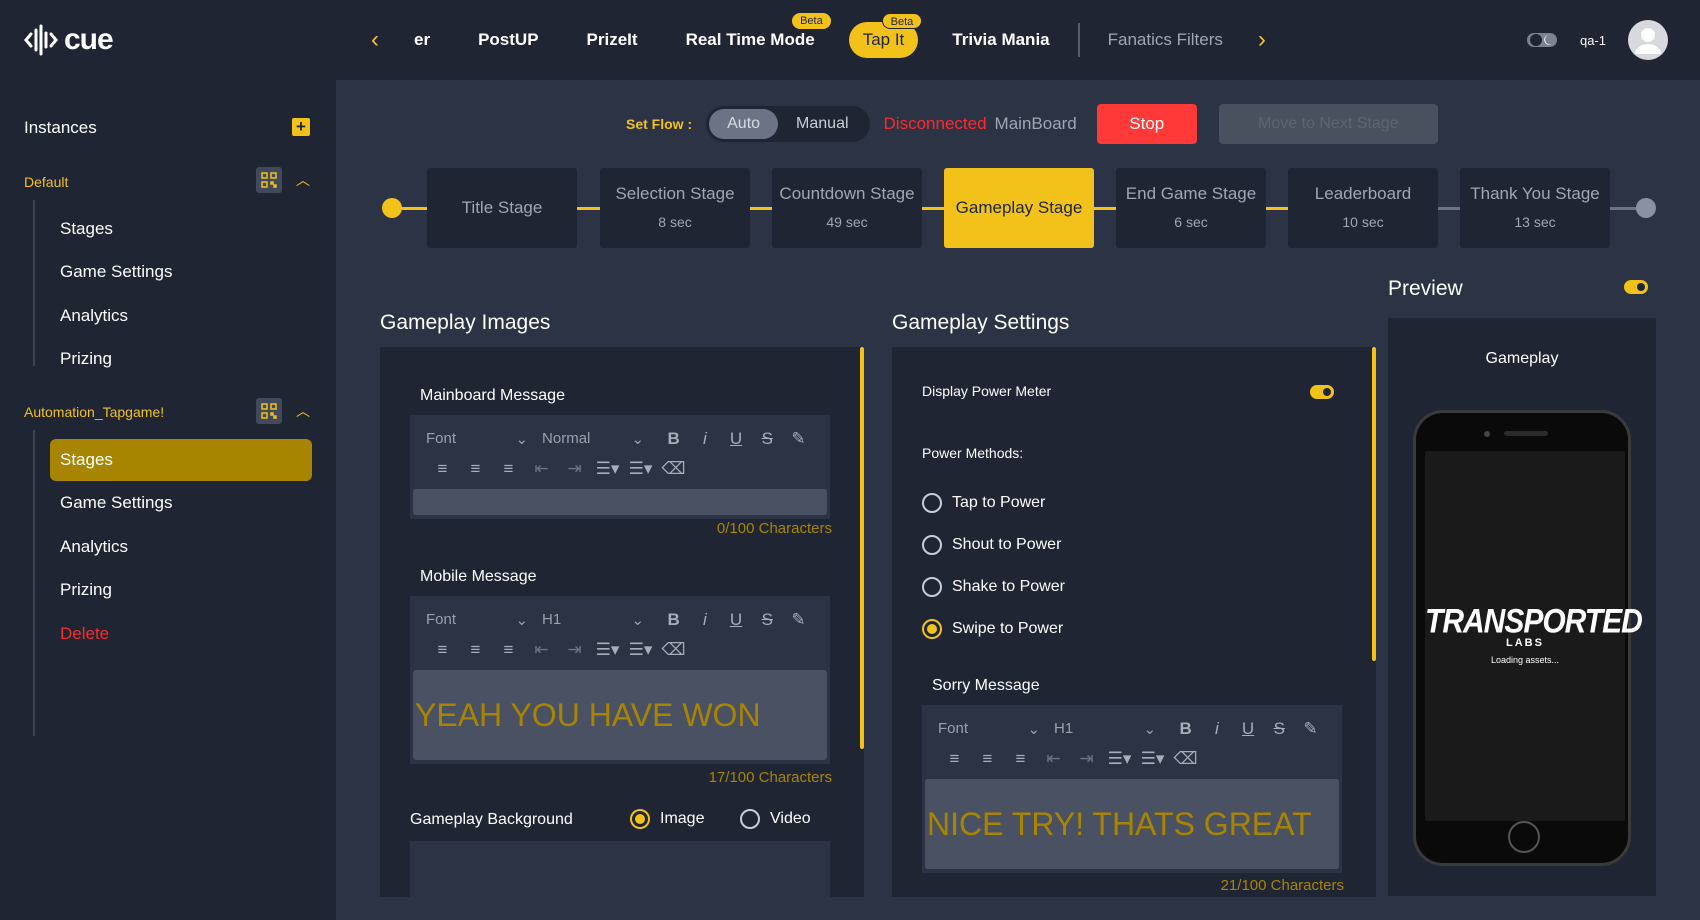 This screenshot has width=1700, height=920. Describe the element at coordinates (181, 460) in the screenshot. I see `sidebar-item-stages-active: Stages` at that location.